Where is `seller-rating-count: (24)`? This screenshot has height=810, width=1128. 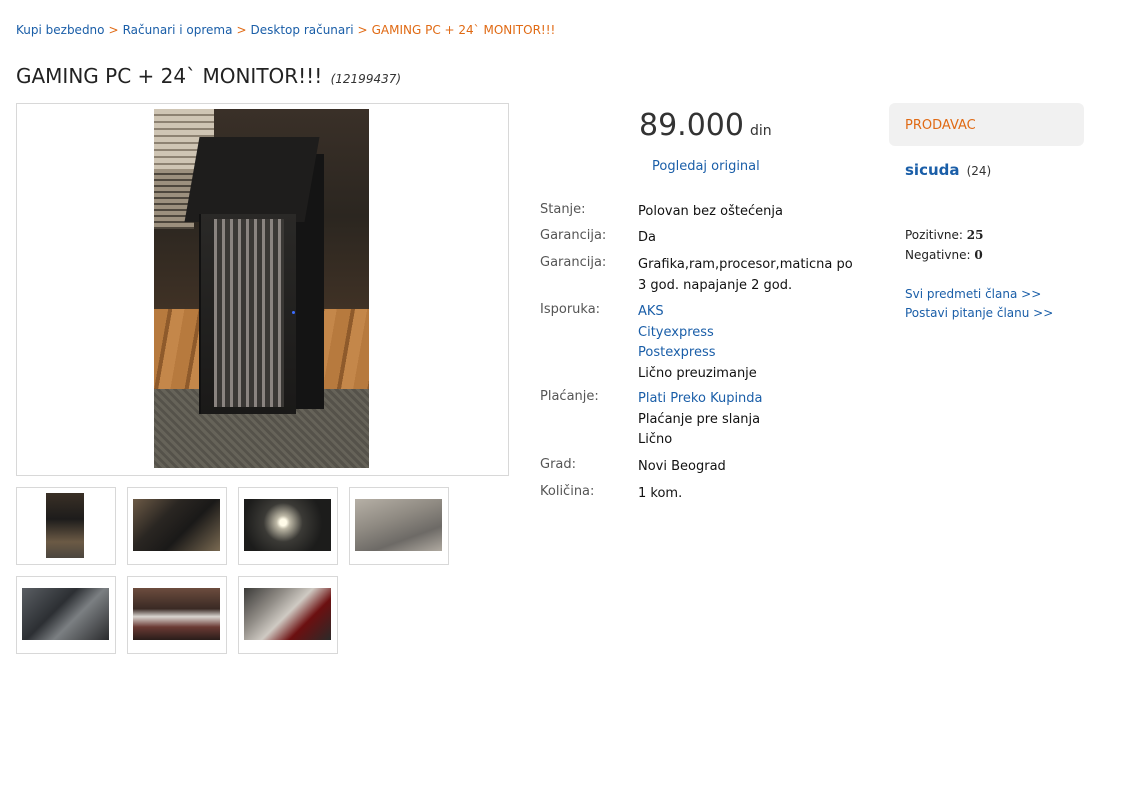 seller-rating-count: (24) is located at coordinates (979, 171).